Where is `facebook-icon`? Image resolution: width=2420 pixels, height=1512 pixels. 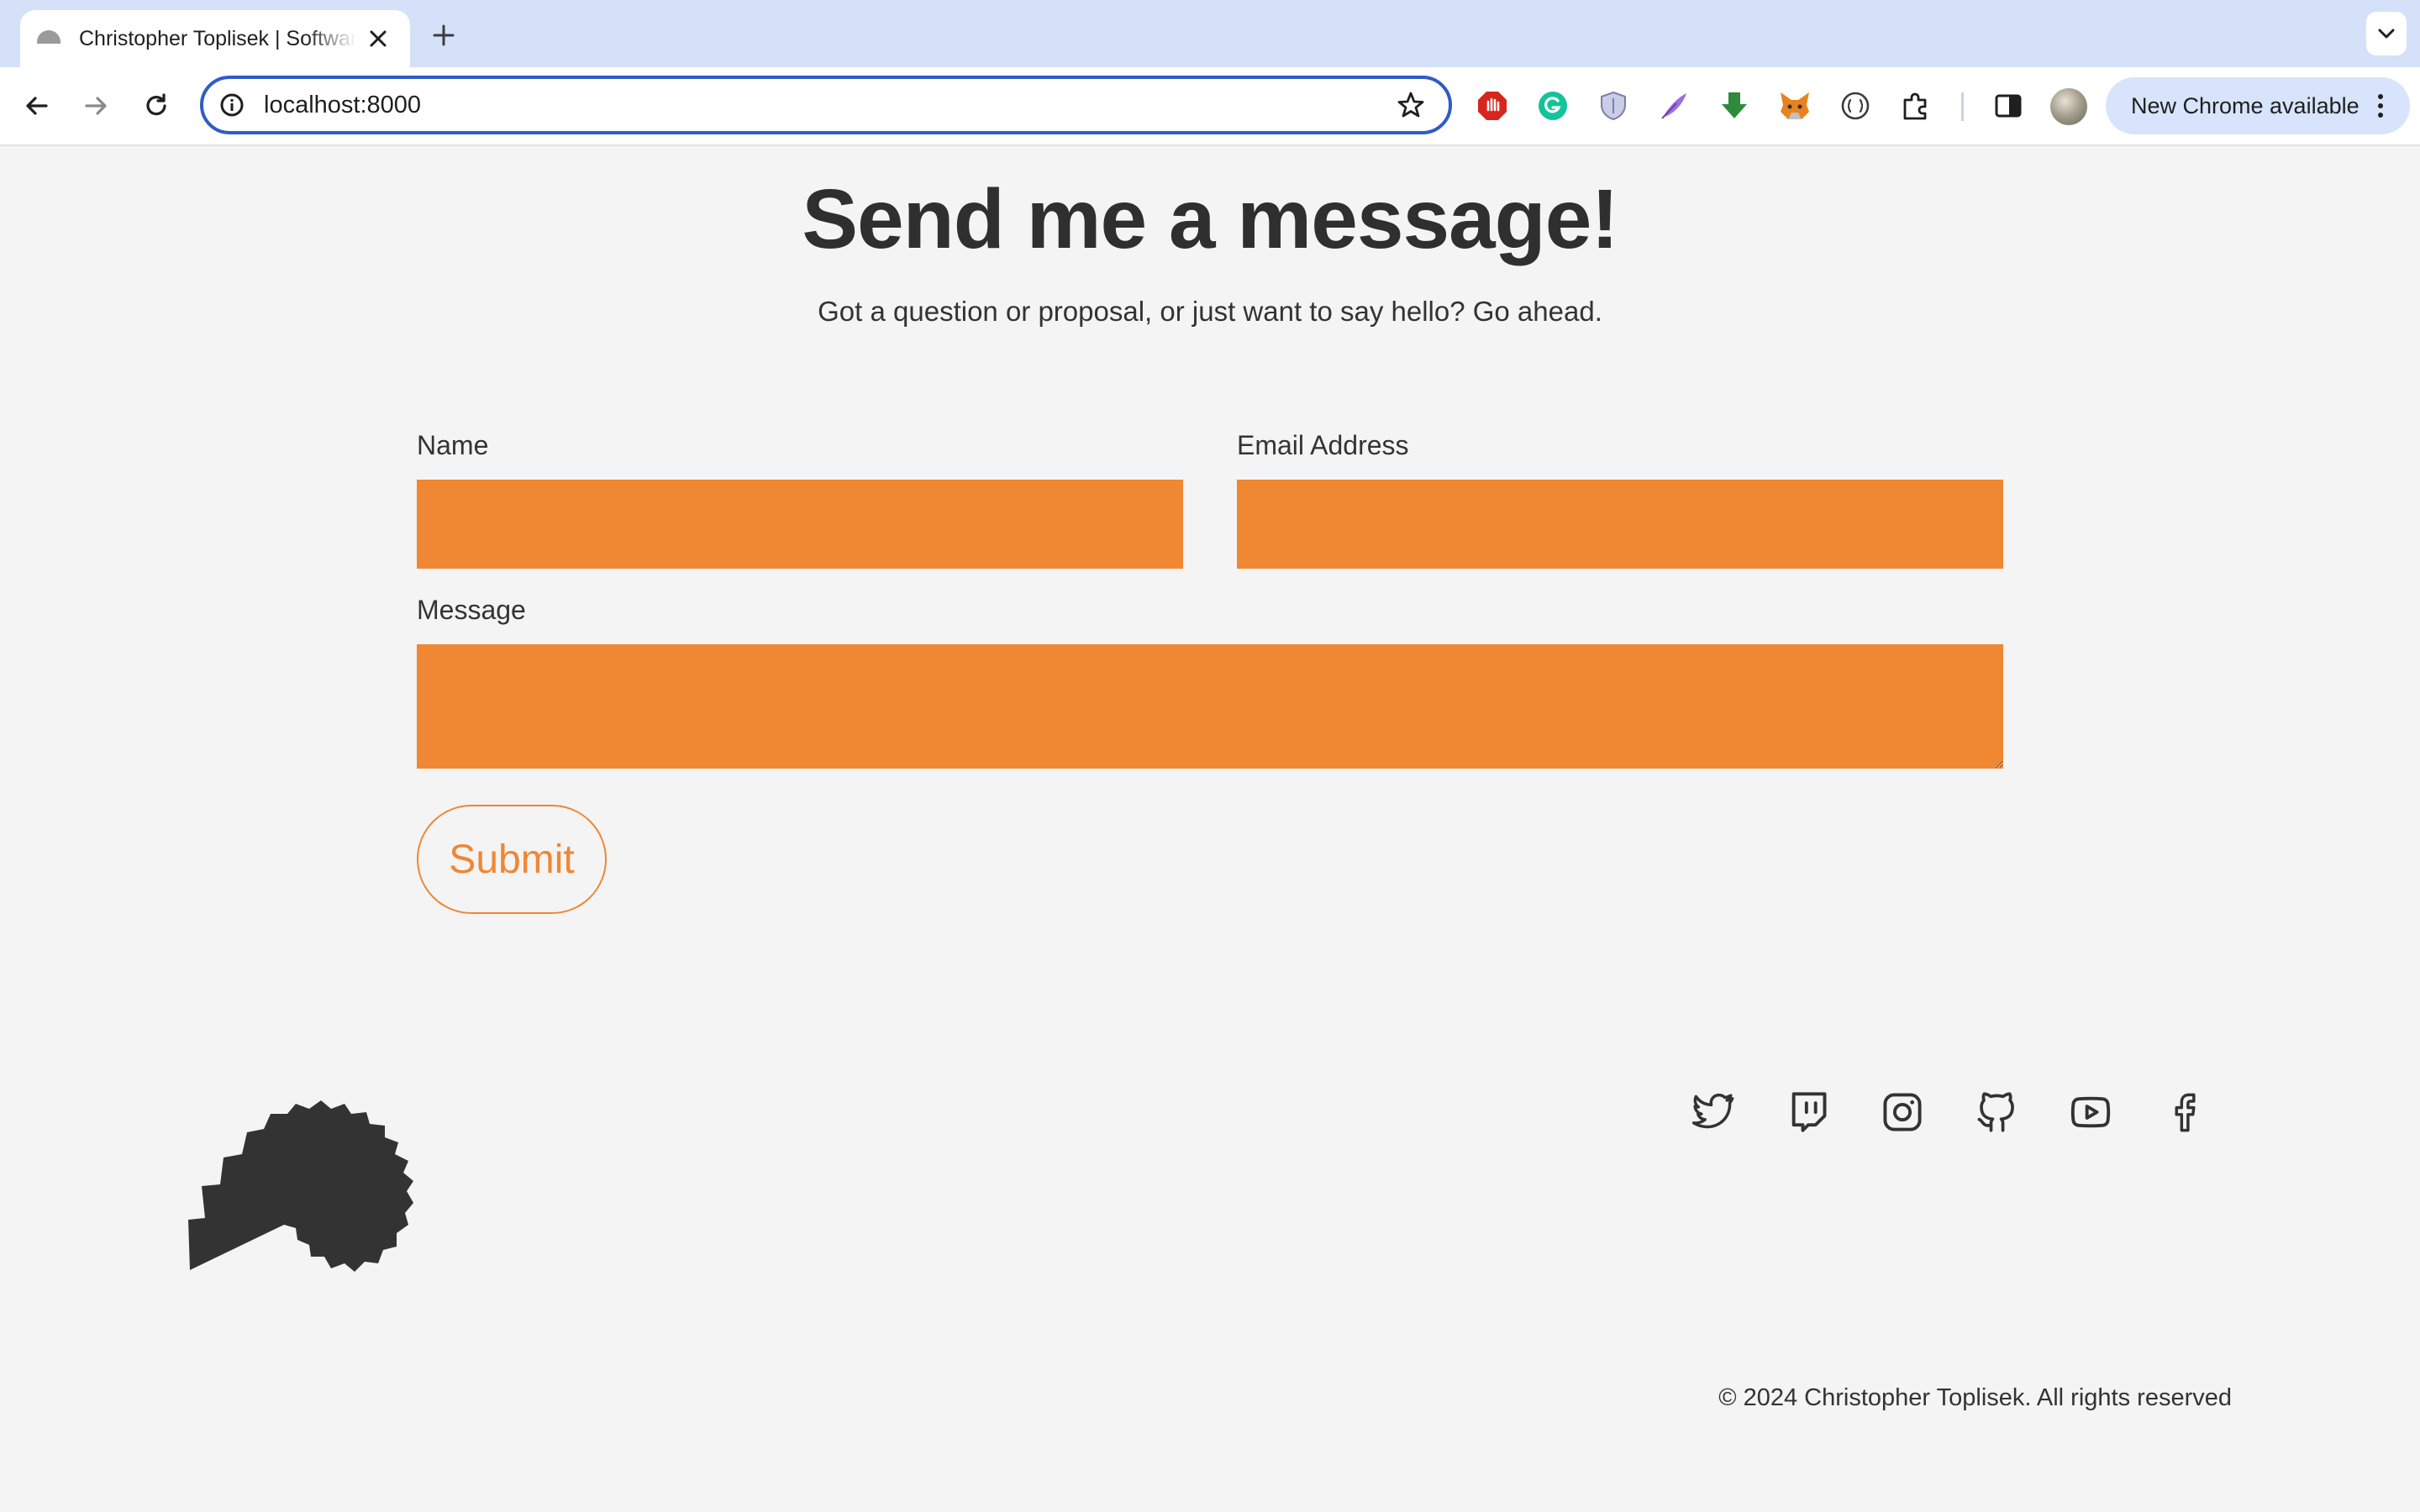
facebook-icon is located at coordinates (2185, 1112).